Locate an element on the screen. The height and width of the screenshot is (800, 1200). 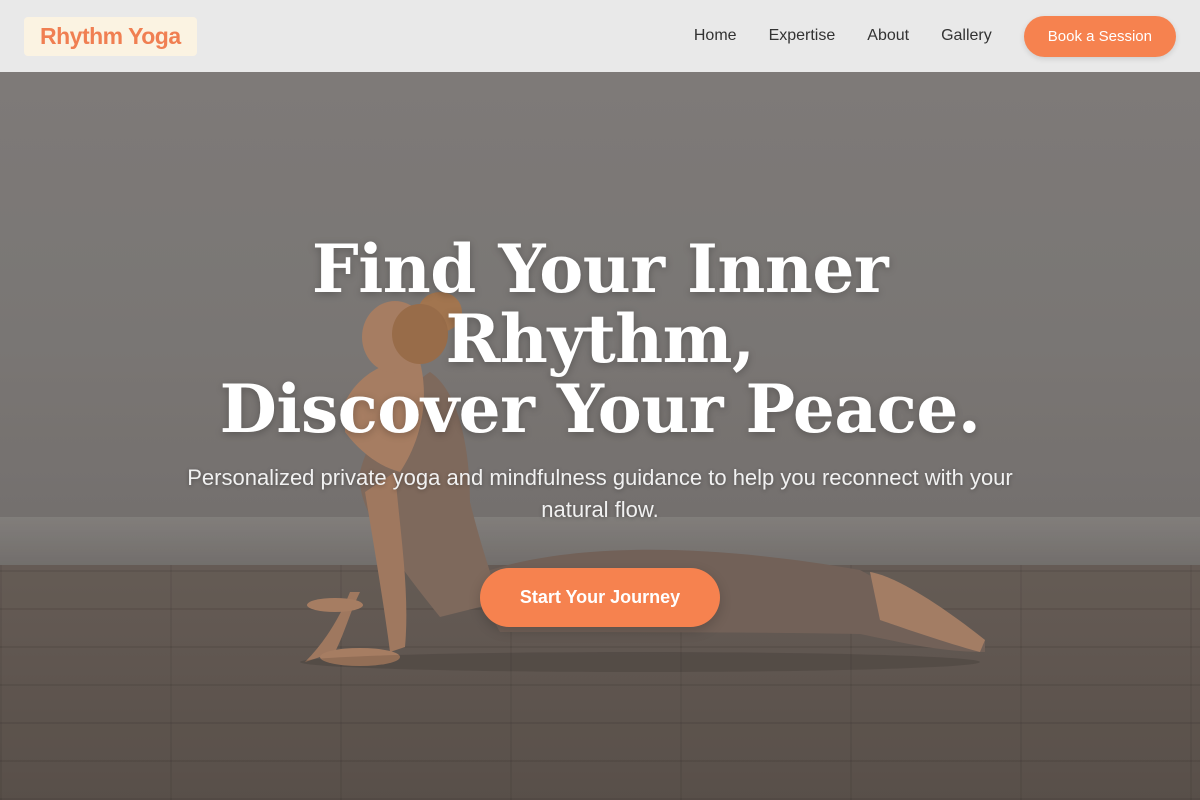
start-journey-button: Start Your Journey is located at coordinates (600, 597).